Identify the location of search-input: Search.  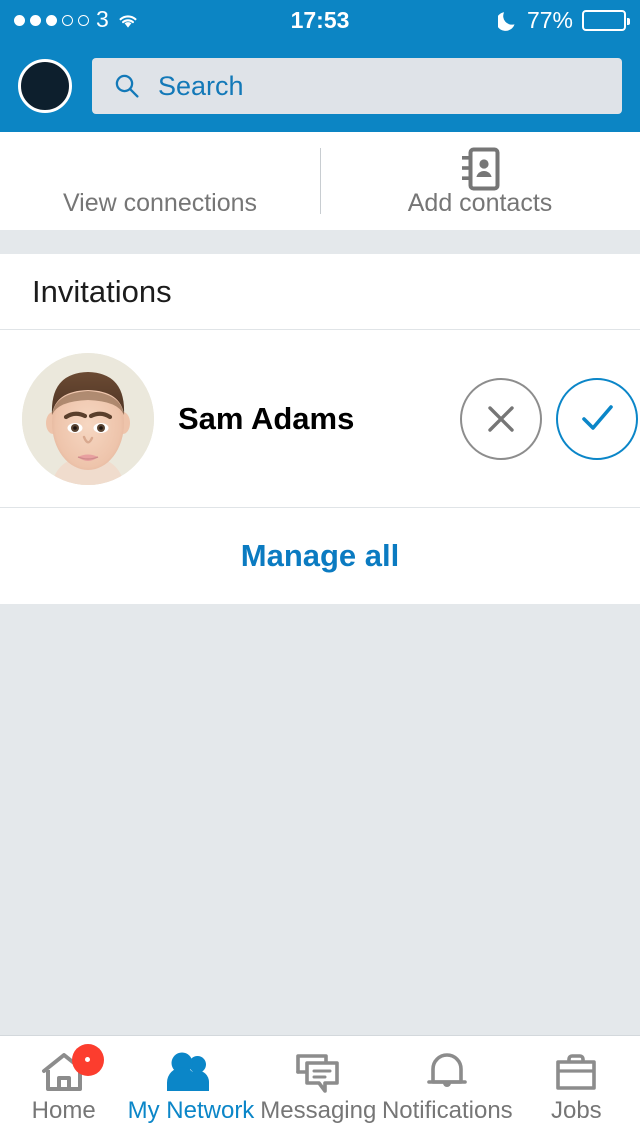
(357, 86).